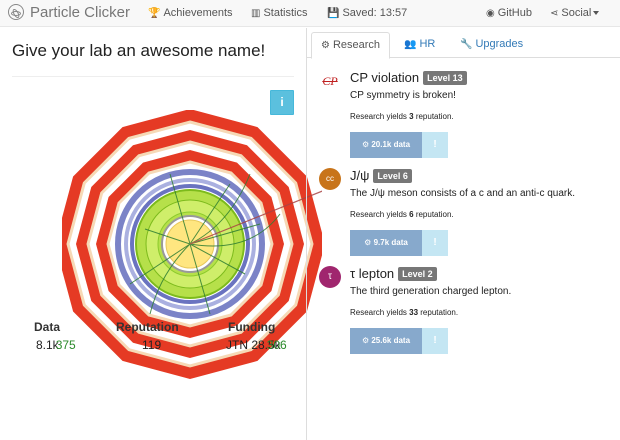 This screenshot has height=440, width=620. Describe the element at coordinates (47, 327) in the screenshot. I see `data-stat-label: Data` at that location.